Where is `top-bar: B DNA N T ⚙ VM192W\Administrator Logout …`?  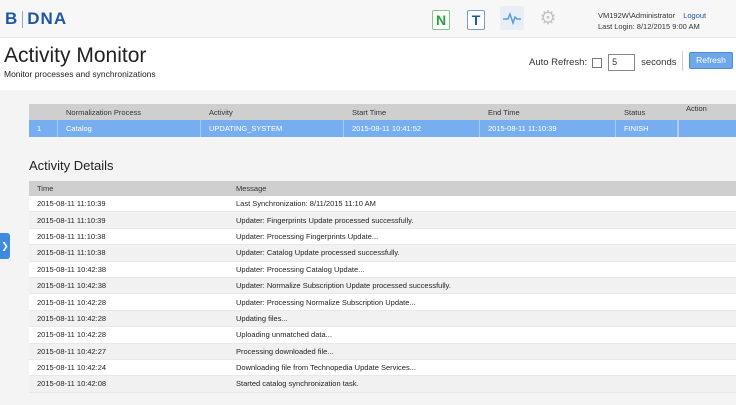 top-bar: B DNA N T ⚙ VM192W\Administrator Logout … is located at coordinates (368, 19).